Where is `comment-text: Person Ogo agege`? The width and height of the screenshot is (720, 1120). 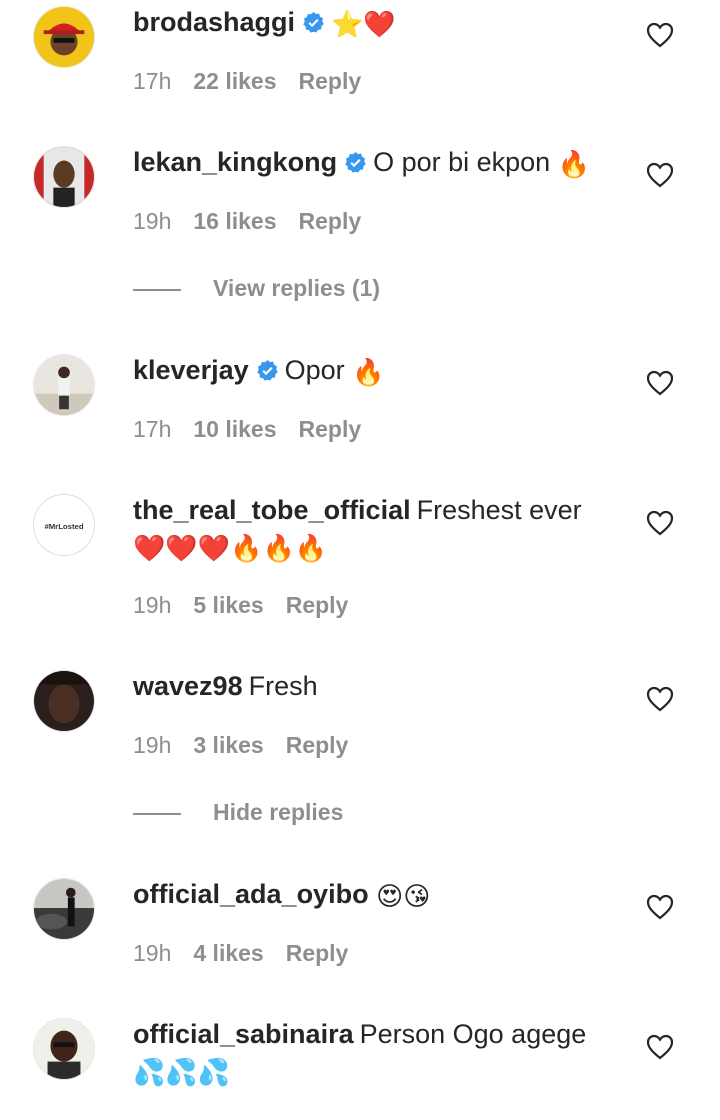
comment-text: Person Ogo agege is located at coordinates (473, 1034).